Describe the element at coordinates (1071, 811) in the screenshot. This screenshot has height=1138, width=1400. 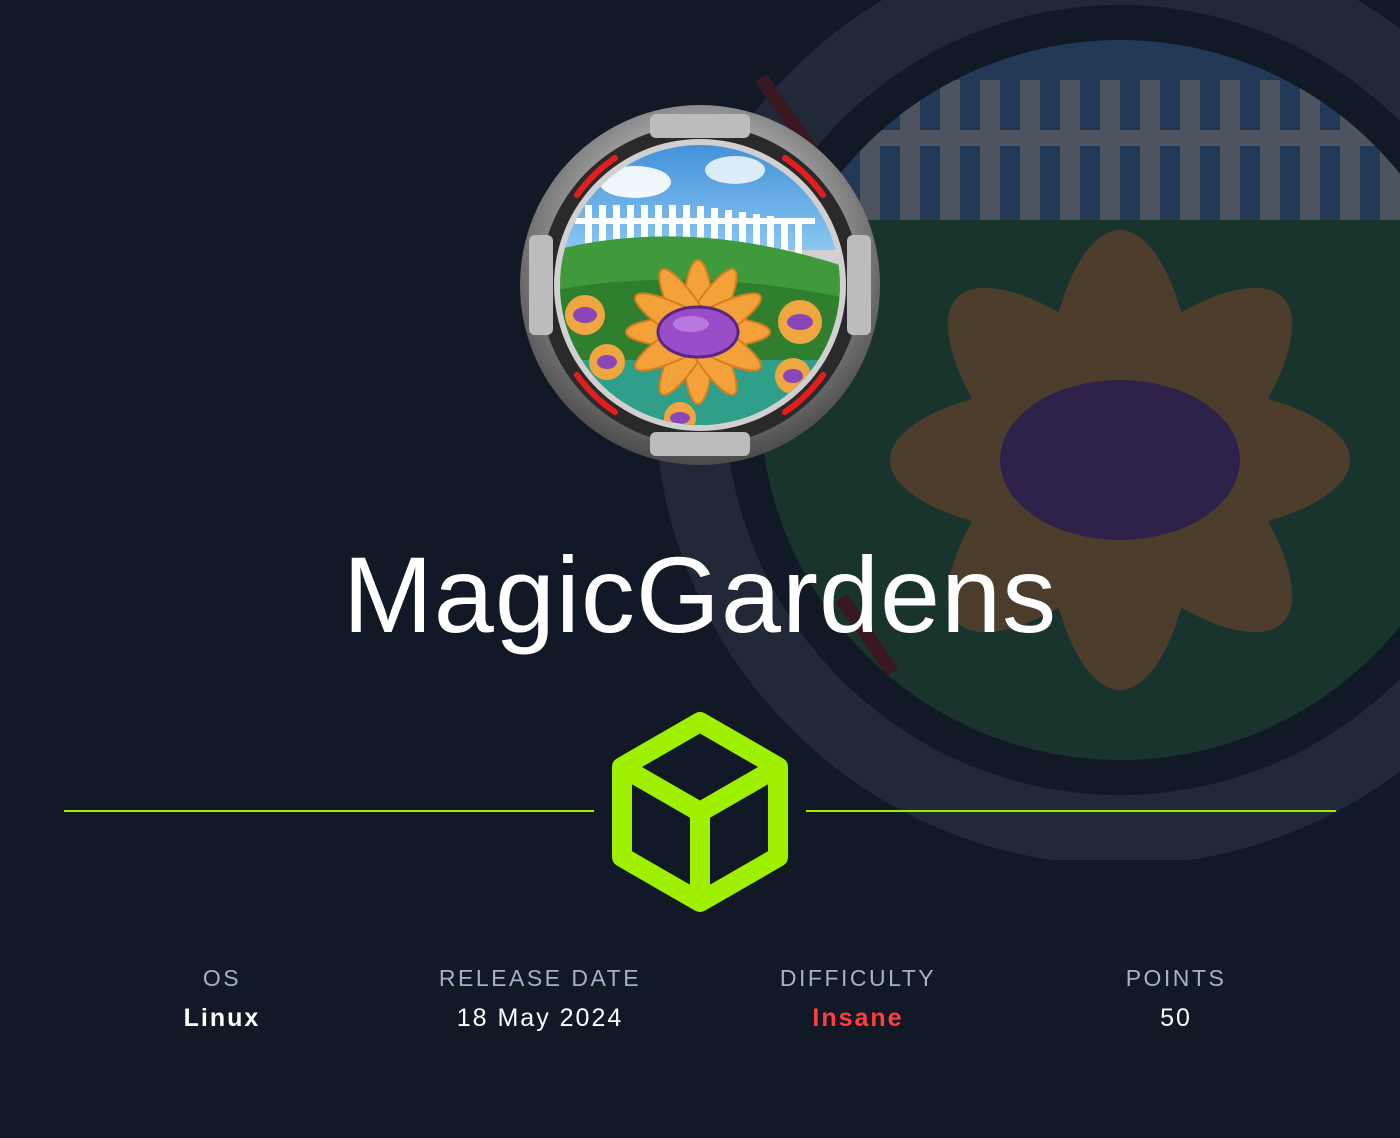
I see `divider-right` at that location.